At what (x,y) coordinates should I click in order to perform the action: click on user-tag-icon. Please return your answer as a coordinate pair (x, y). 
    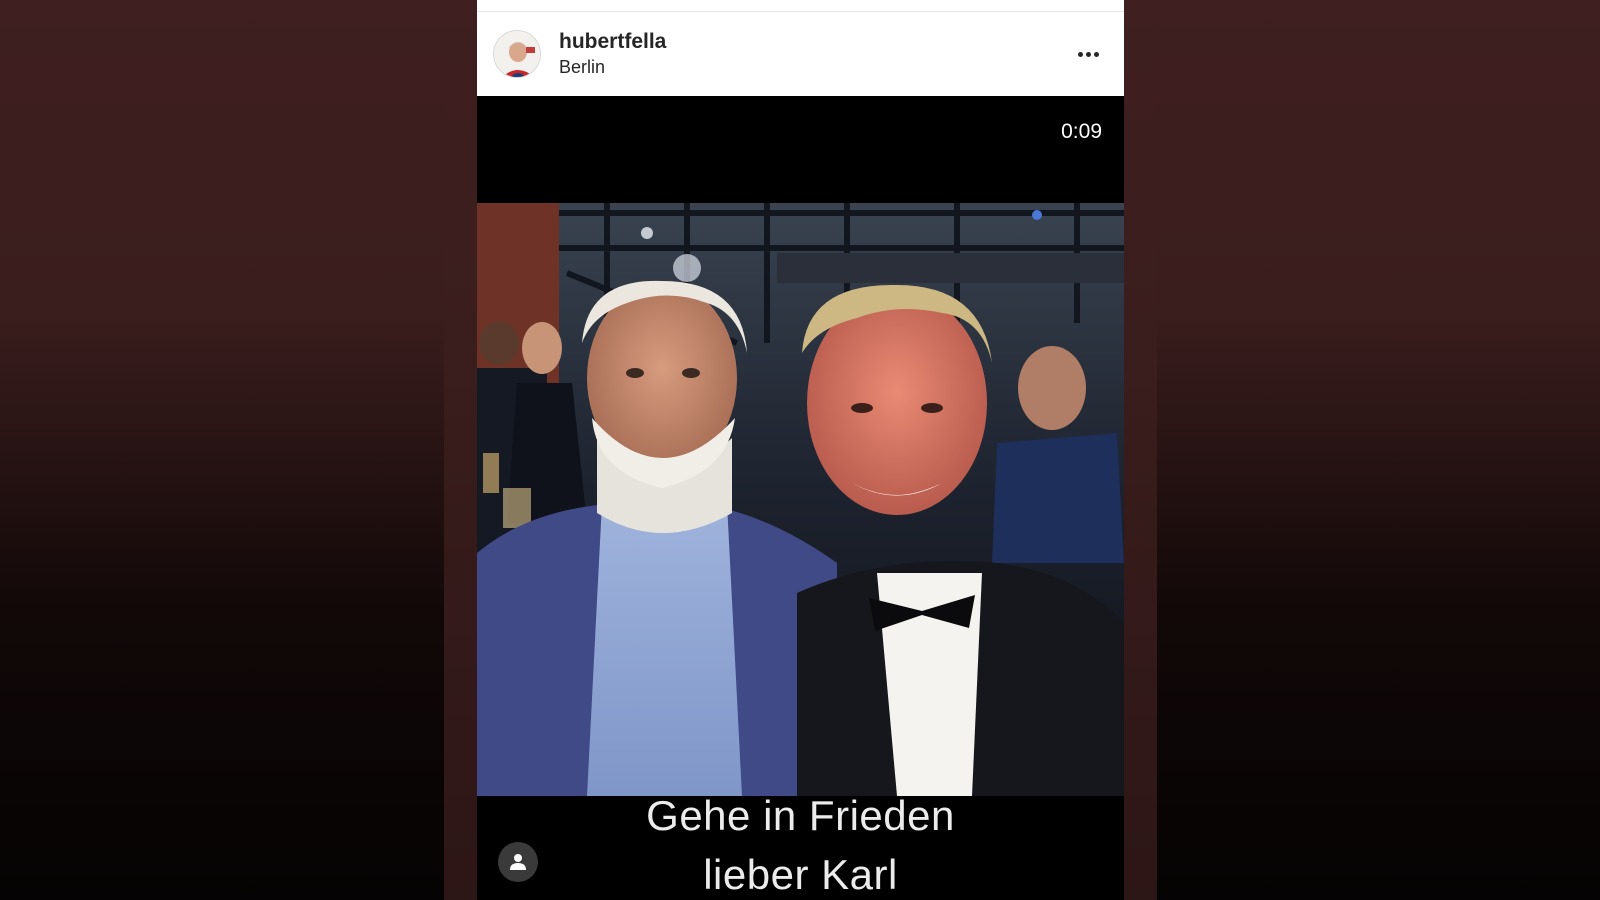
    Looking at the image, I should click on (518, 862).